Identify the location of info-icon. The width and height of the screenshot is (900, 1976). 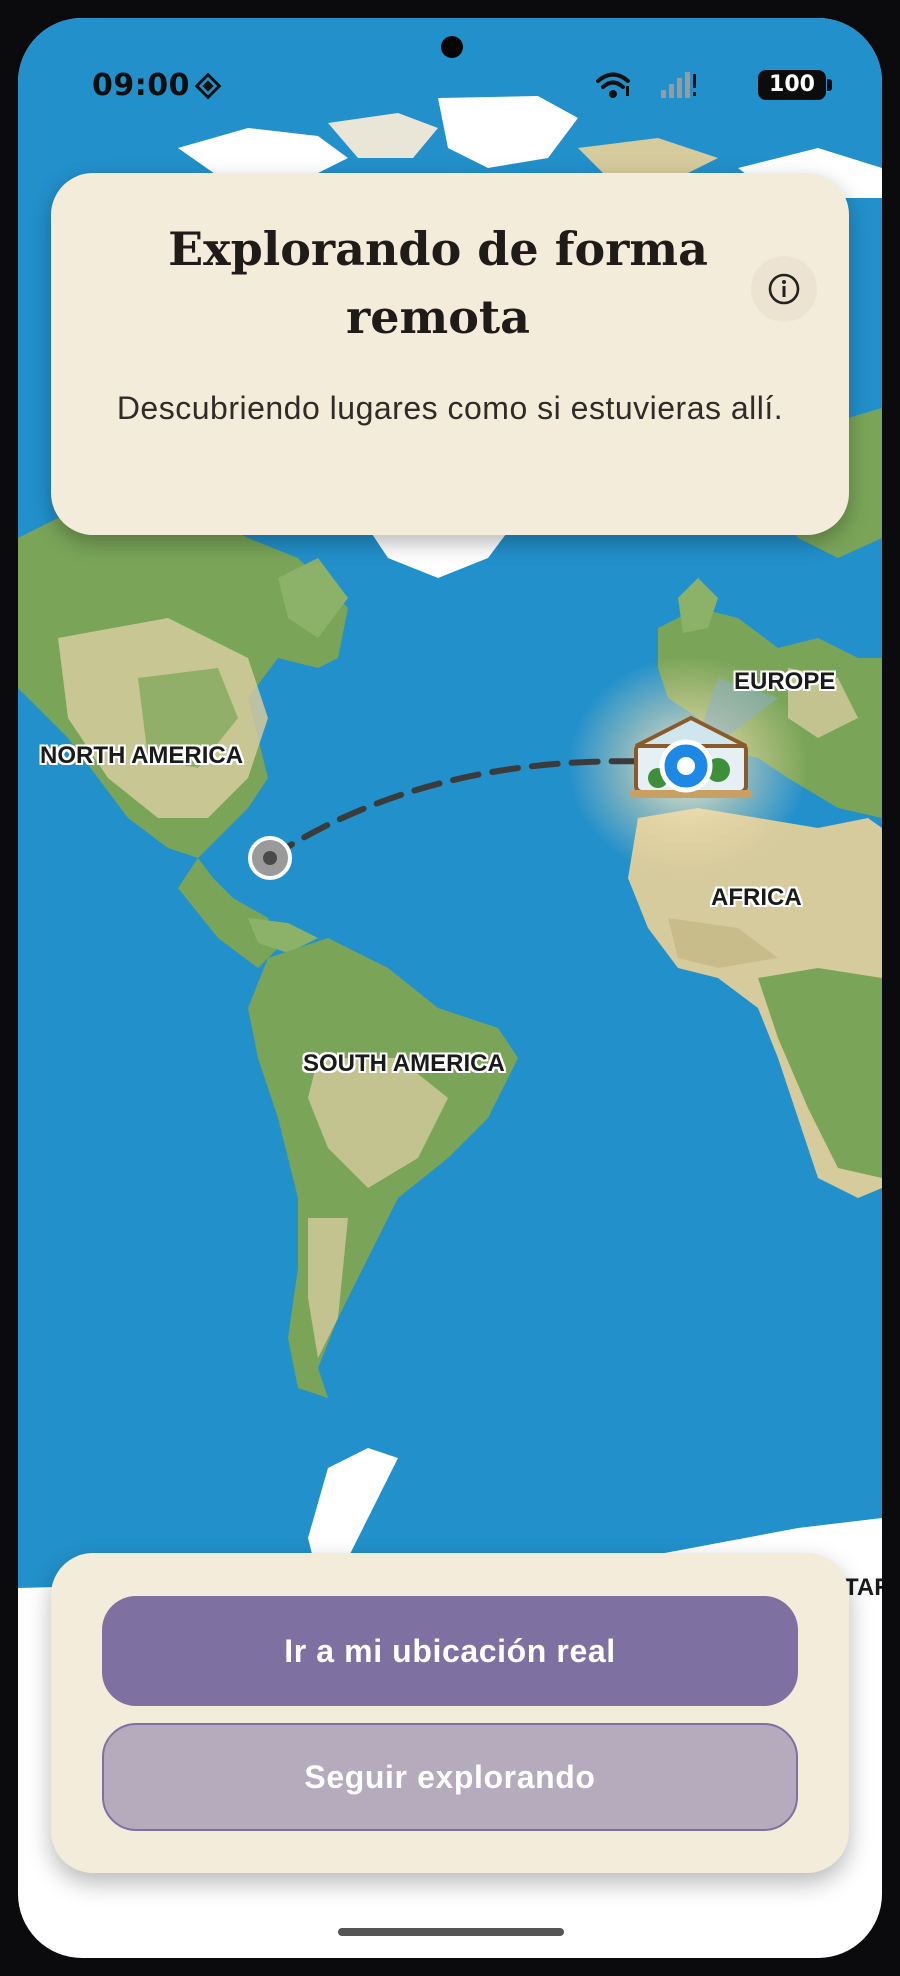
(784, 289).